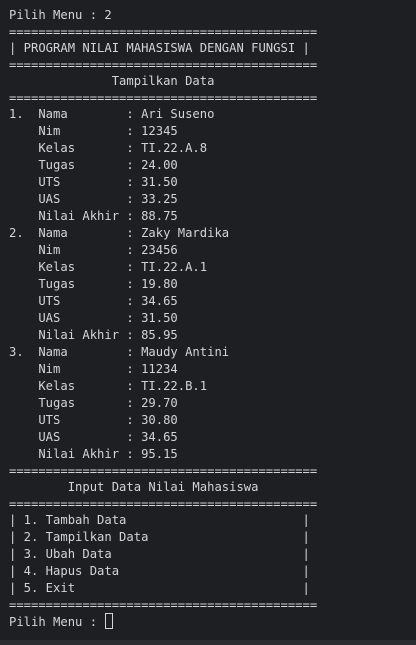 The image size is (416, 645). Describe the element at coordinates (159, 537) in the screenshot. I see `menu-option-2: | 2. Tampilkan Data |` at that location.